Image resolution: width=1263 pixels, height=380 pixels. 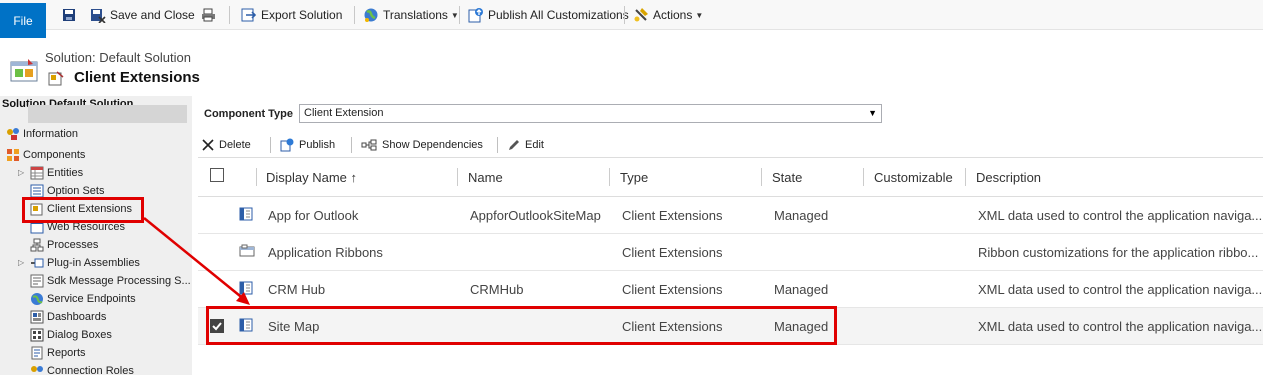 I want to click on annotation-arrow, so click(x=196, y=261).